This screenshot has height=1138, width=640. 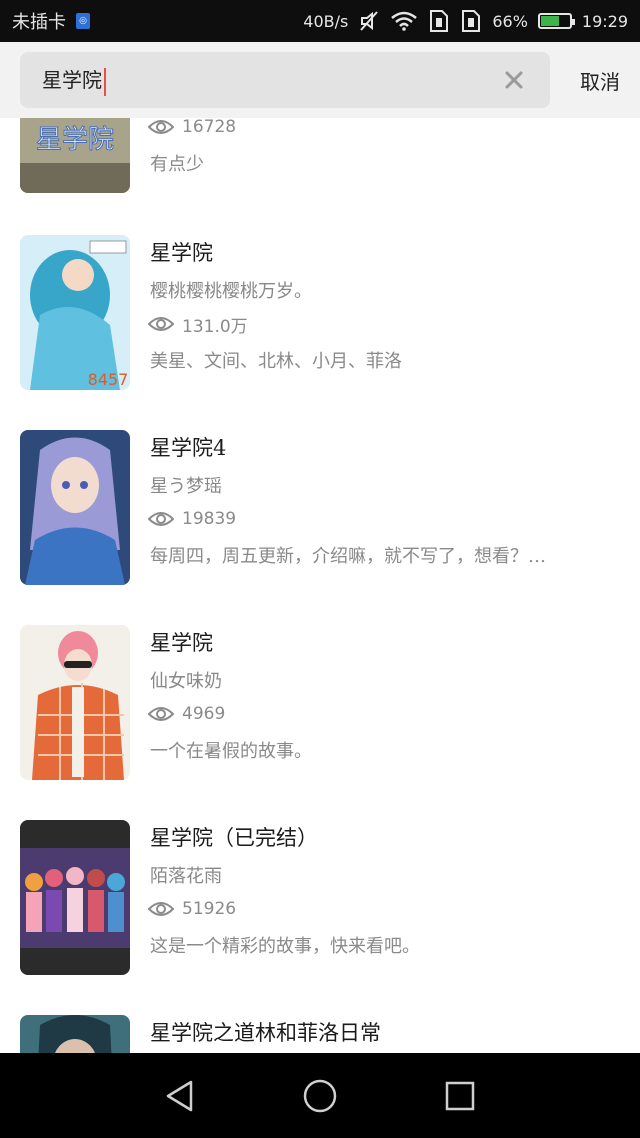 What do you see at coordinates (471, 21) in the screenshot?
I see `sim2-signal-icon` at bounding box center [471, 21].